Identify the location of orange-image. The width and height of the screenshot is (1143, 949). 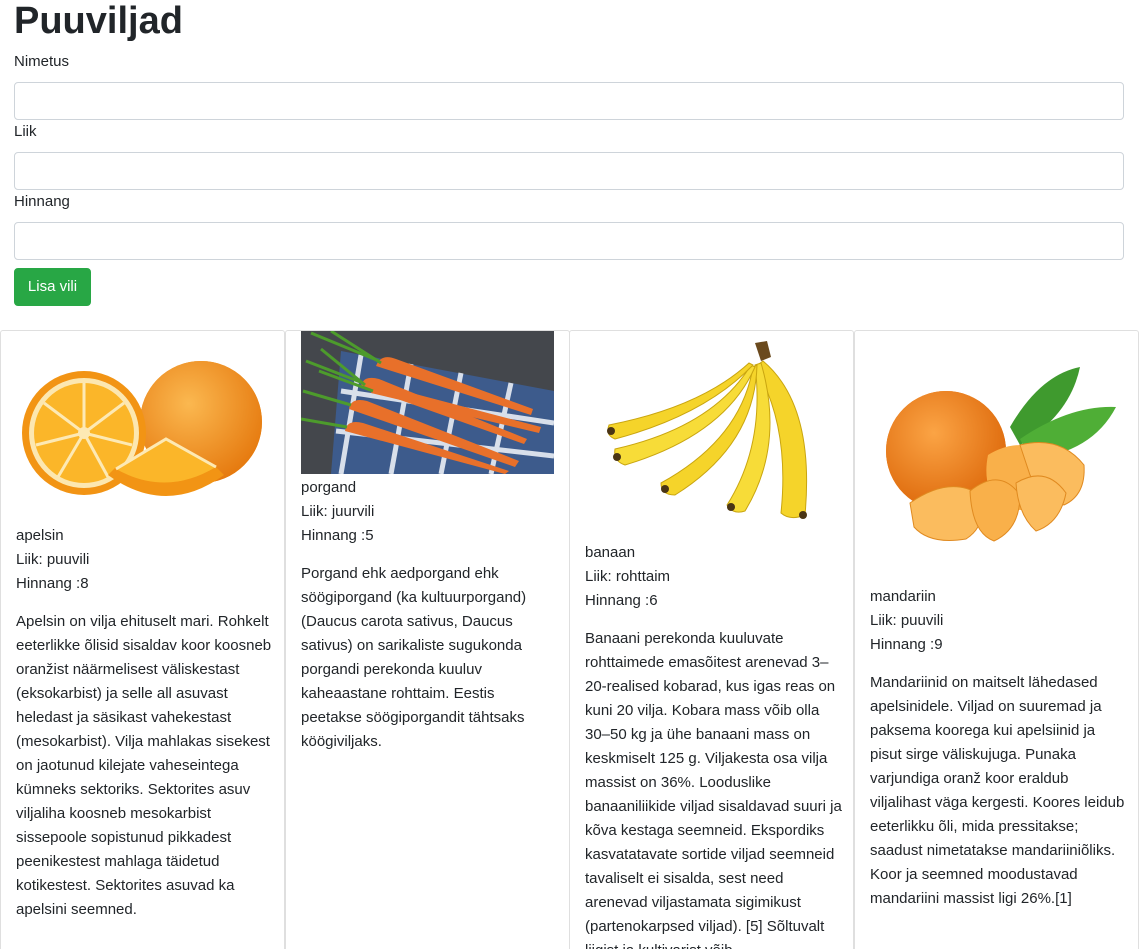
(142, 434).